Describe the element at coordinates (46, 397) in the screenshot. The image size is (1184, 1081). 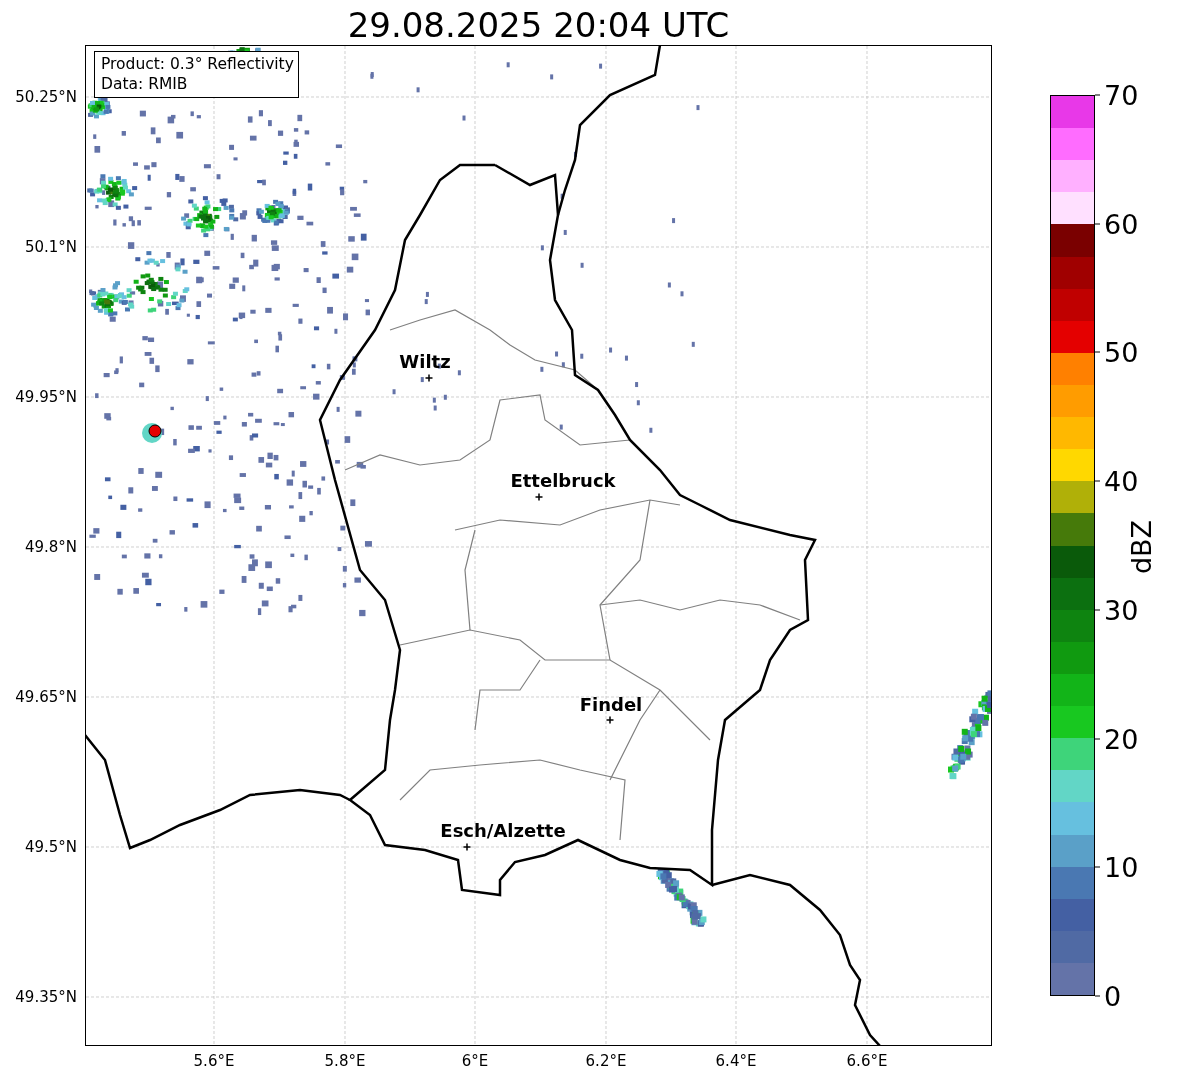
I see `latitude-label: 49.95°N` at that location.